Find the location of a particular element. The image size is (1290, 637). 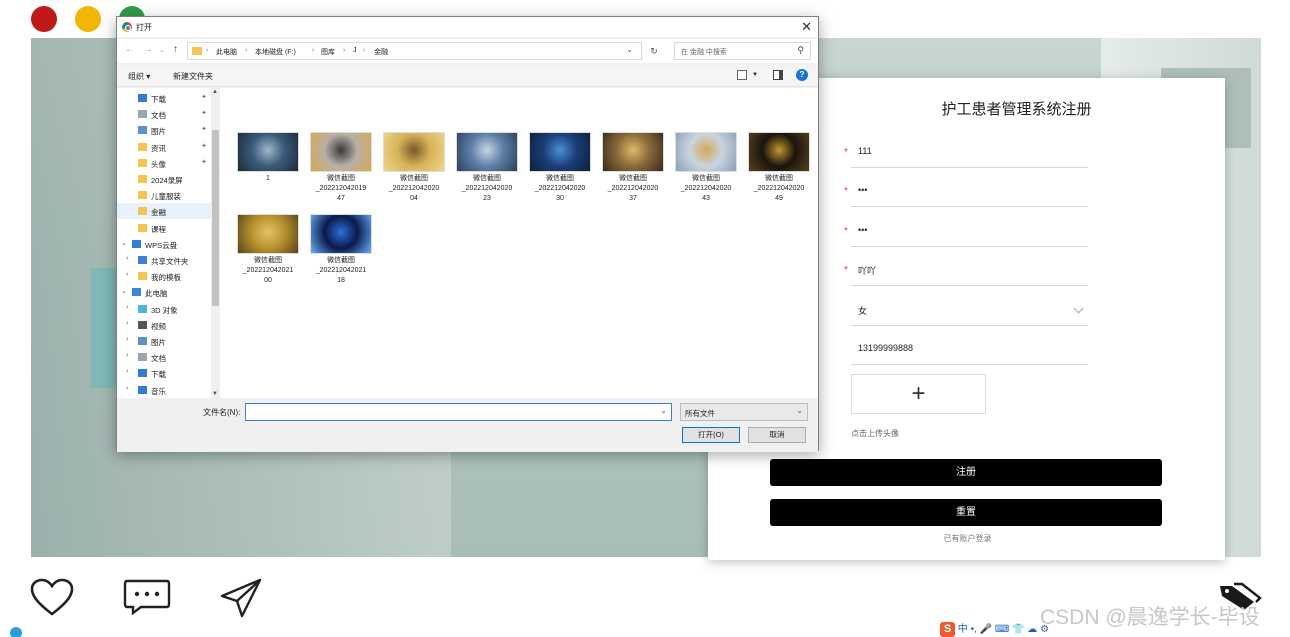

gender-select: 女 is located at coordinates (948, 311).